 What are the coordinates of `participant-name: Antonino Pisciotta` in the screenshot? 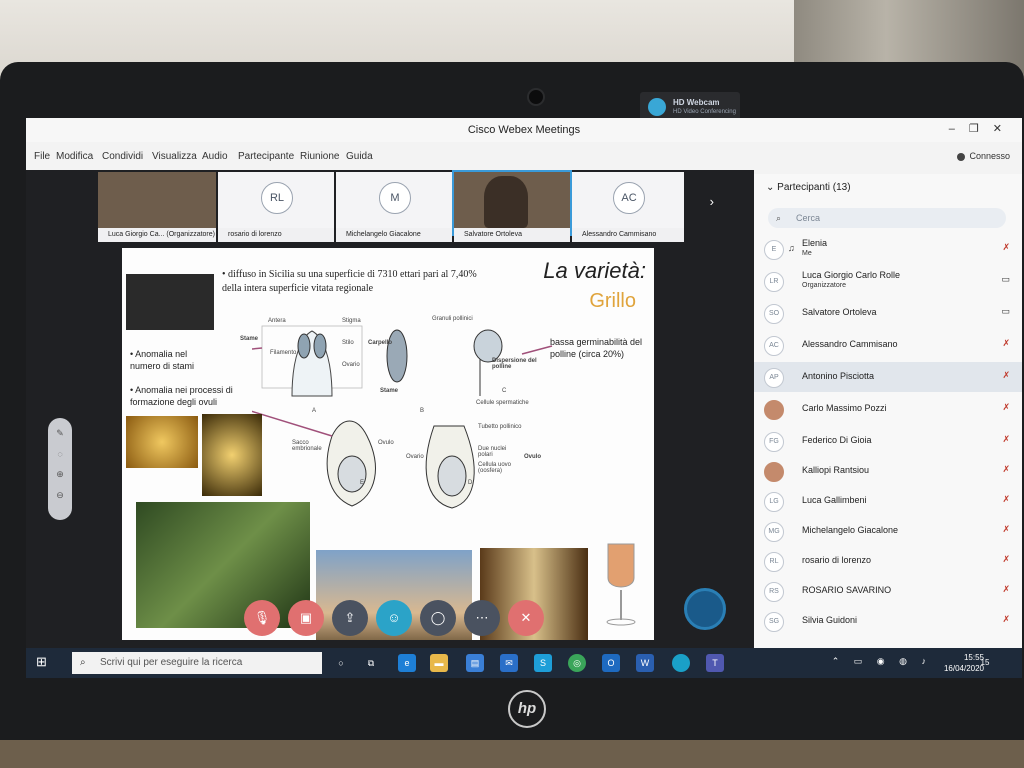 It's located at (838, 376).